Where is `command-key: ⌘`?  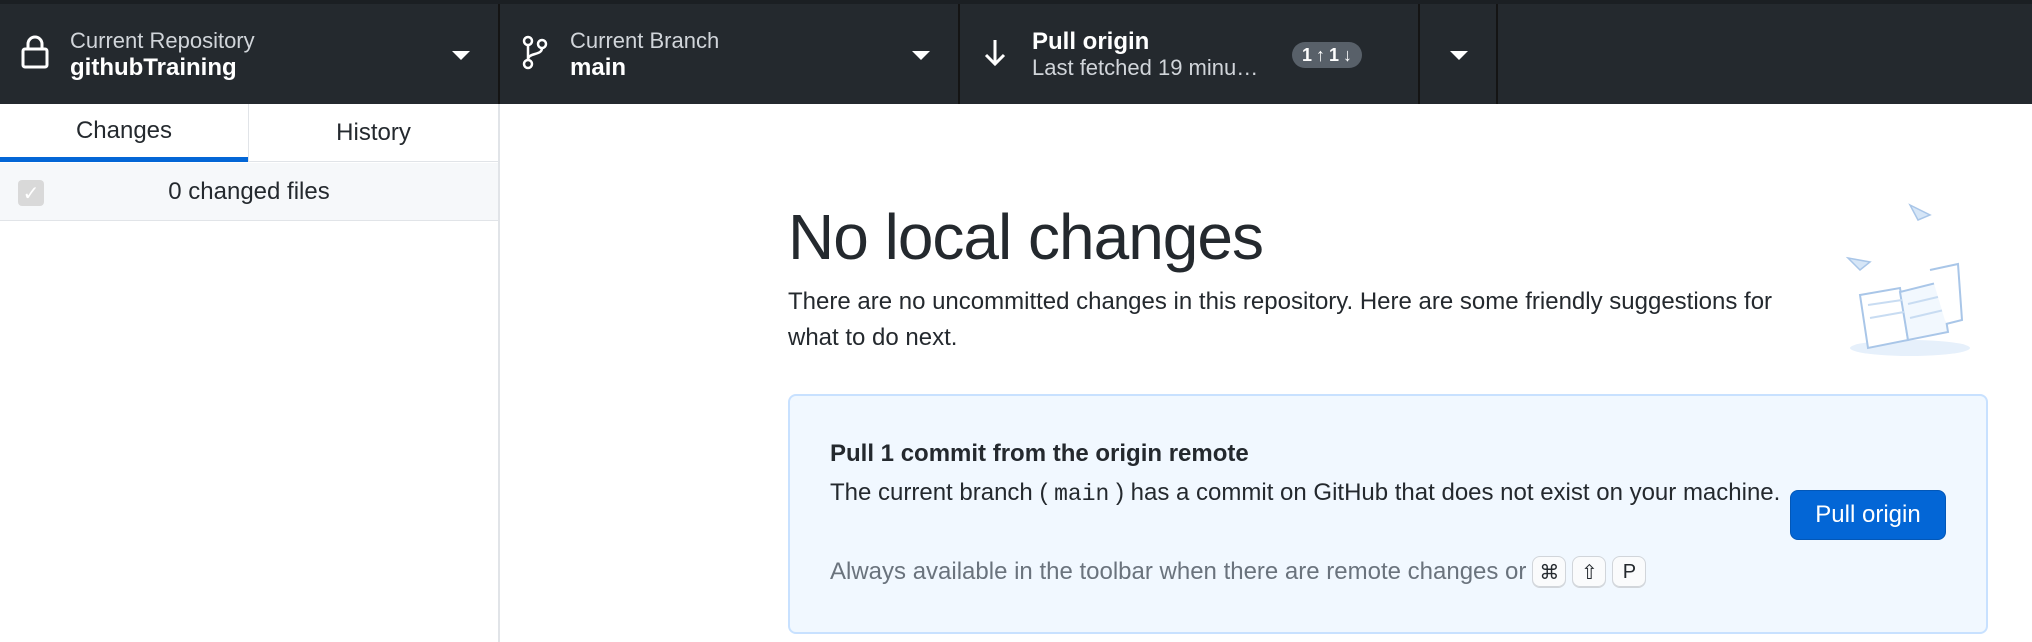
command-key: ⌘ is located at coordinates (1549, 572).